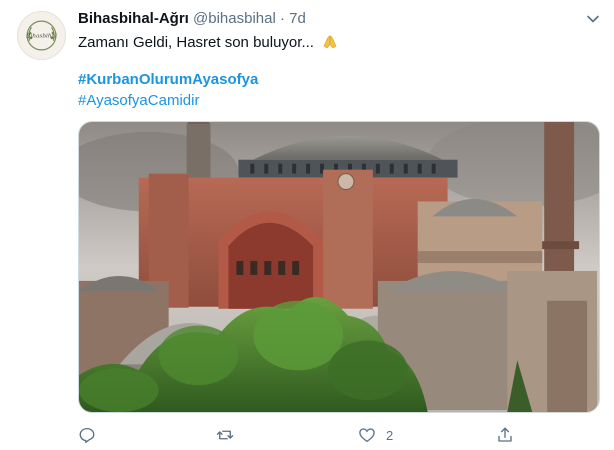  What do you see at coordinates (192, 18) in the screenshot?
I see `tweet-header: Bihasbihal-Ağrı @bihasbihal · 7d` at bounding box center [192, 18].